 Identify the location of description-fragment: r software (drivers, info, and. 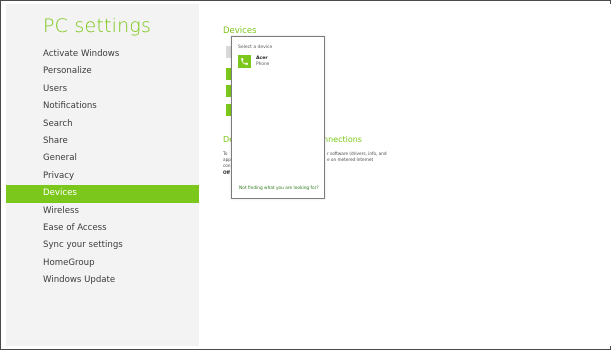
(357, 153).